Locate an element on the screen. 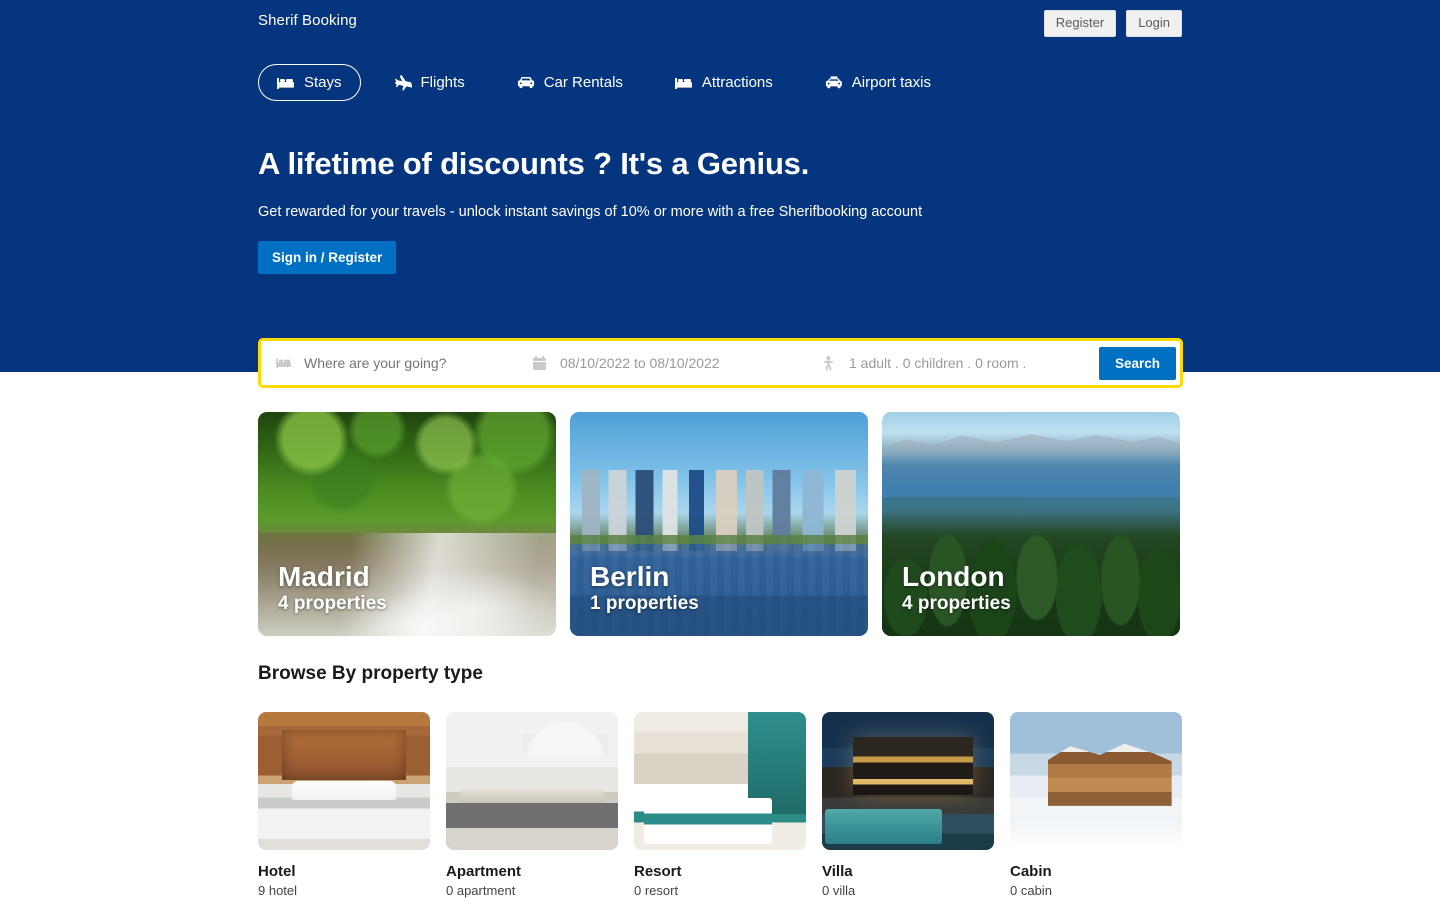  calendar-icon is located at coordinates (539, 363).